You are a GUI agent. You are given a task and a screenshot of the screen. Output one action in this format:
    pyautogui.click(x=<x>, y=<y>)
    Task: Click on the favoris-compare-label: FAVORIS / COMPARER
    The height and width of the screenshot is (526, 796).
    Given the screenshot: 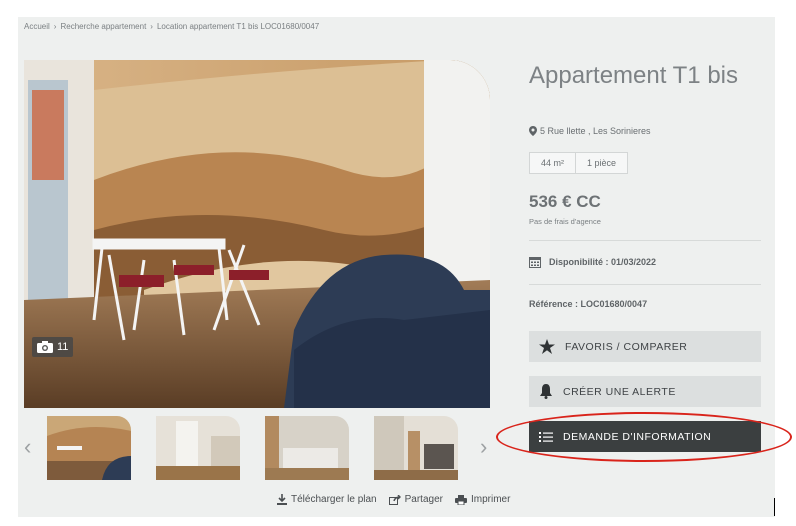 What is the action you would take?
    pyautogui.click(x=626, y=346)
    